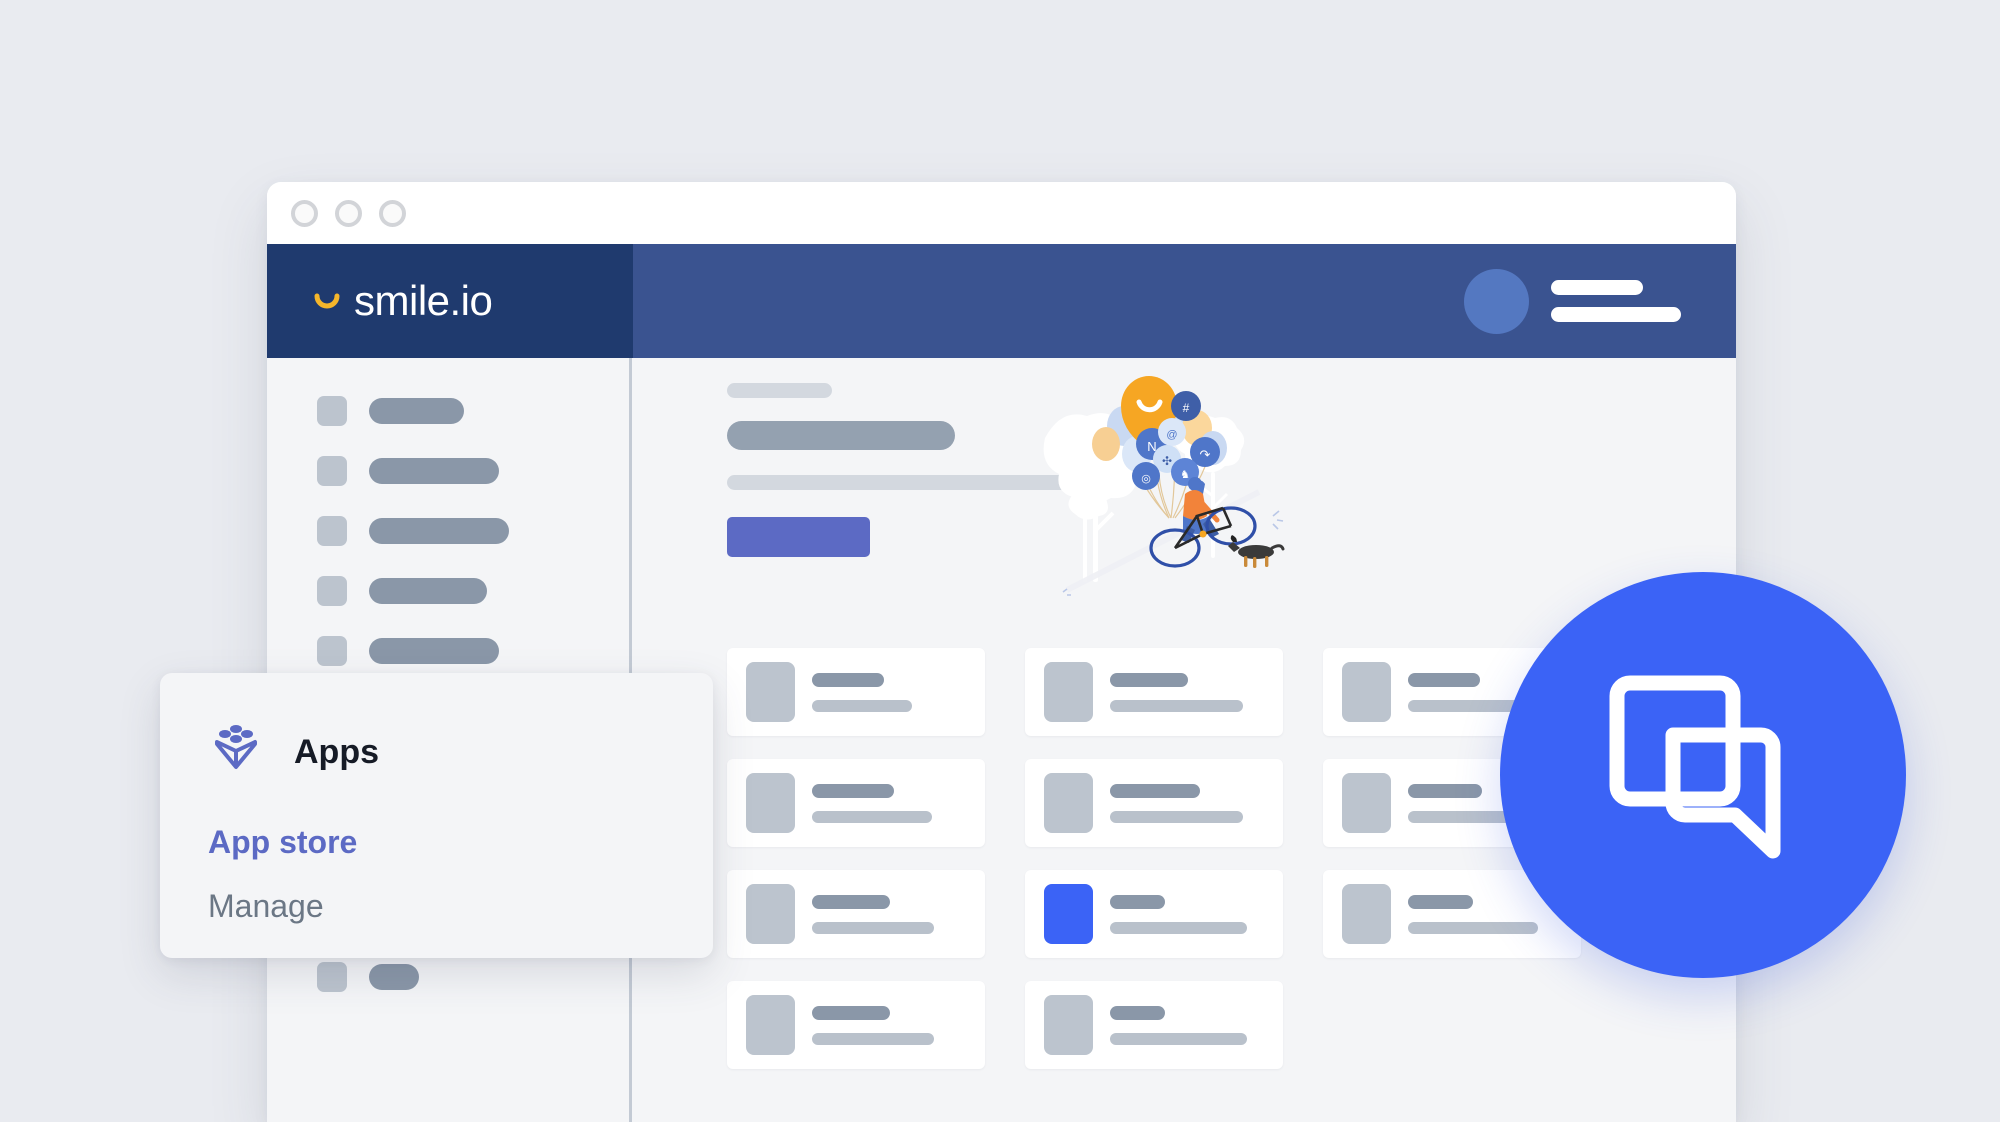  I want to click on sidebar-item-lower, so click(368, 977).